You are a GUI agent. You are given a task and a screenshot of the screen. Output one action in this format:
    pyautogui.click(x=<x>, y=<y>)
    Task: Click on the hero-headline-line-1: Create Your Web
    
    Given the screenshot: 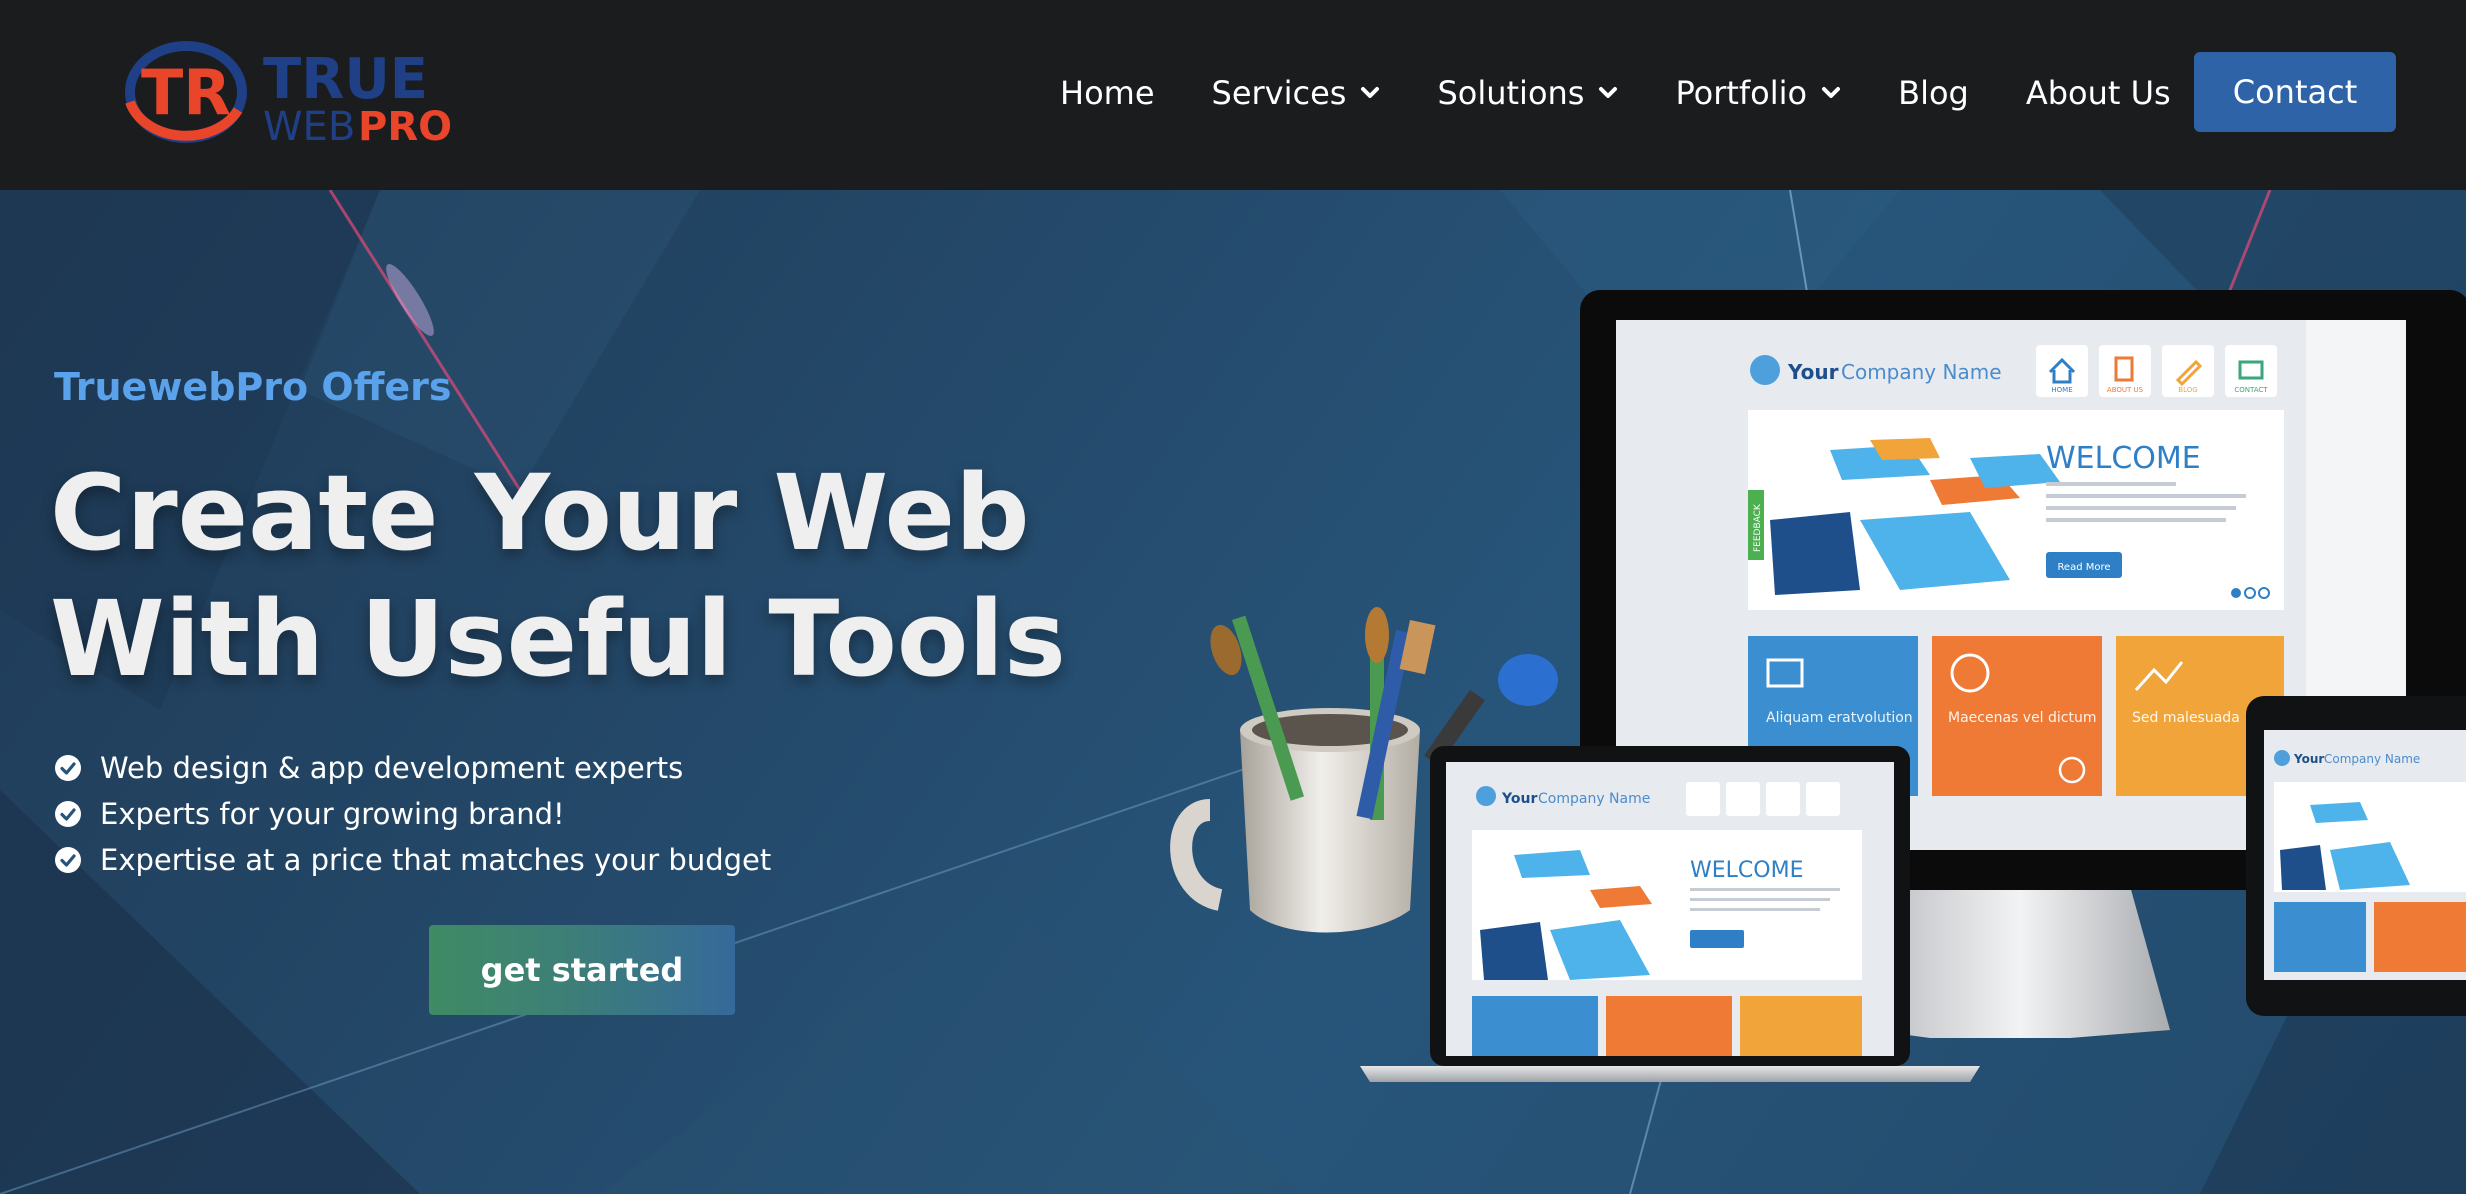 What is the action you would take?
    pyautogui.click(x=540, y=513)
    